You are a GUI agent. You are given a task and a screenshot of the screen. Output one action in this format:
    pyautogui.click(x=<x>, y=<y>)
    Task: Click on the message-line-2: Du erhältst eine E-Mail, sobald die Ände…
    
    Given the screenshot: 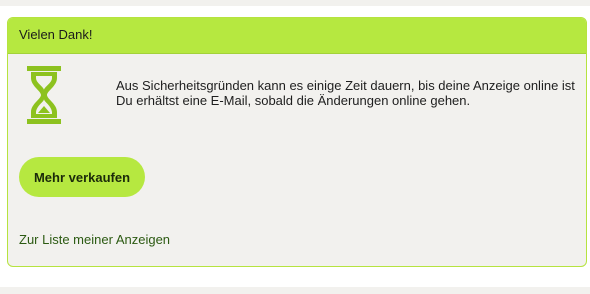 What is the action you would take?
    pyautogui.click(x=293, y=100)
    